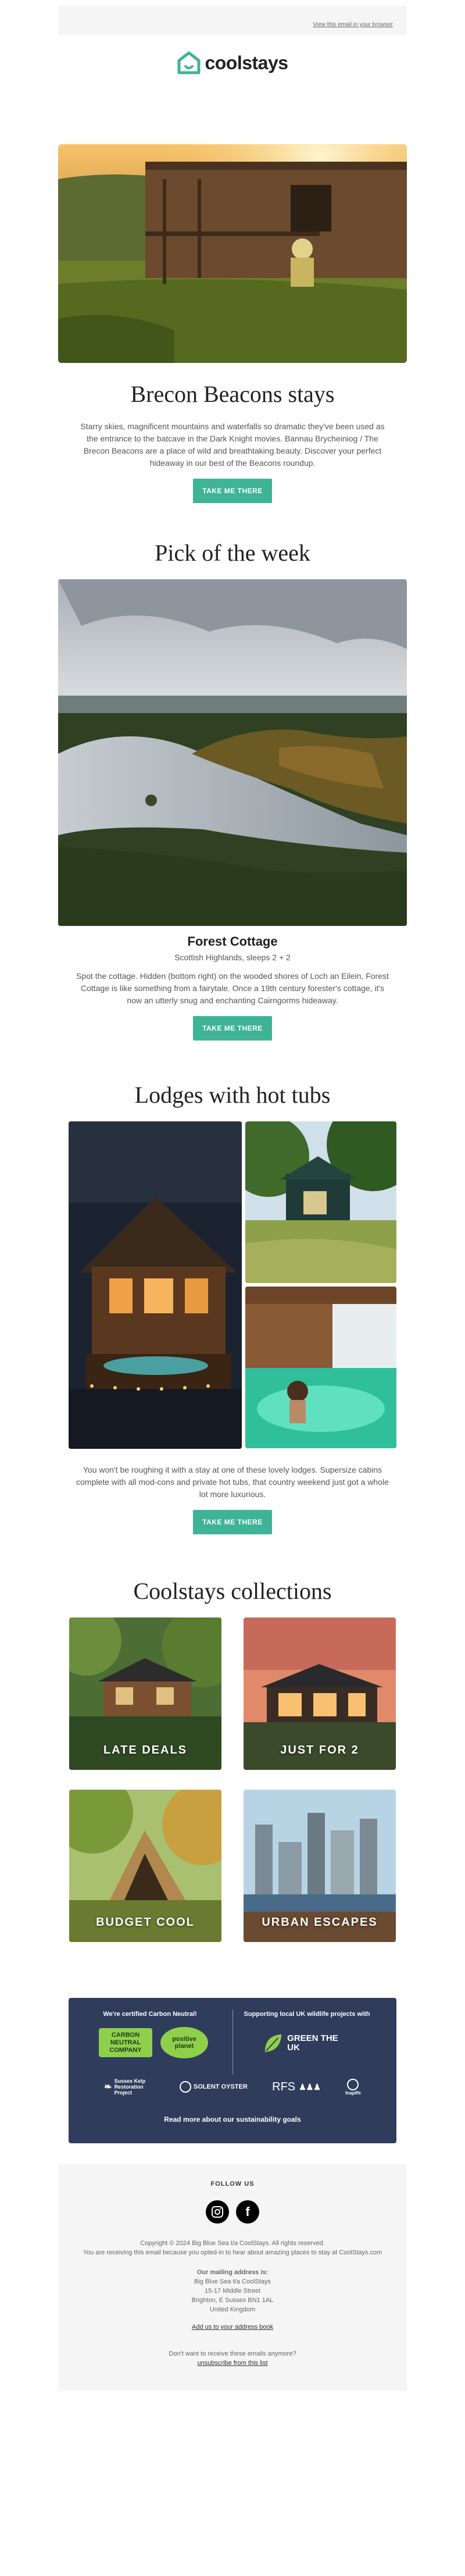 The height and width of the screenshot is (2576, 465). I want to click on instagram-glyph, so click(217, 2212).